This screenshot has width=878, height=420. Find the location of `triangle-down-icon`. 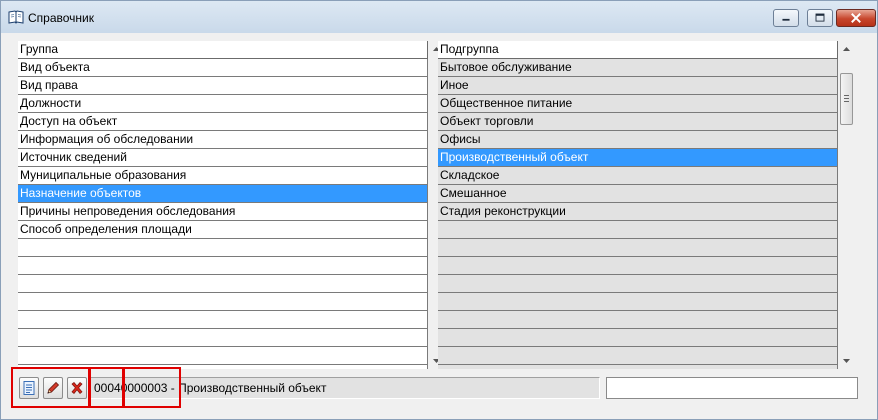

triangle-down-icon is located at coordinates (846, 361).